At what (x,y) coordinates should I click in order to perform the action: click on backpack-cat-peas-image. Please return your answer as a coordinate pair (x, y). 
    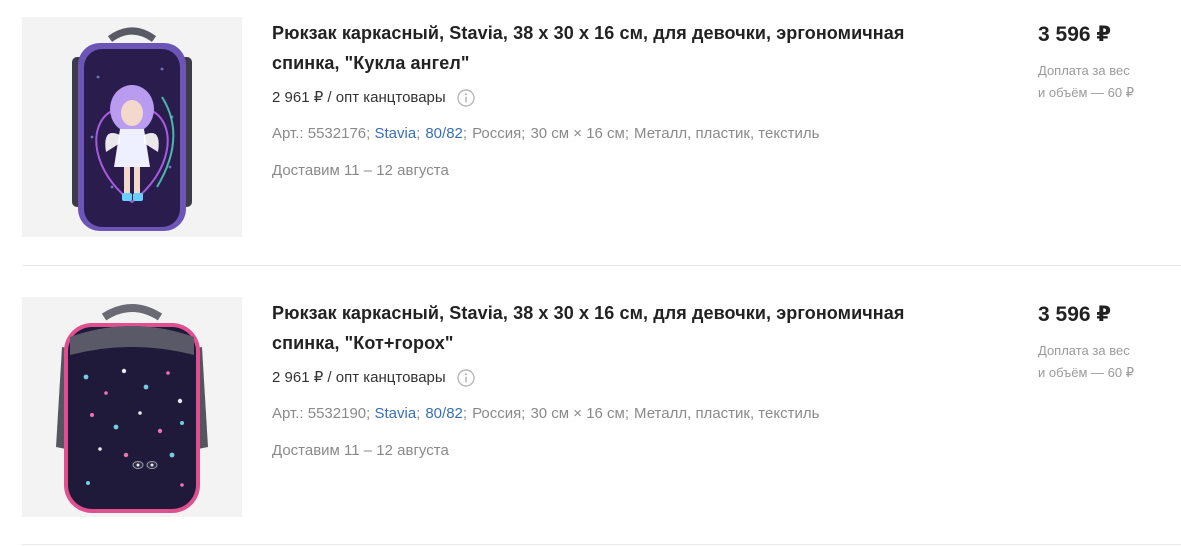
    Looking at the image, I should click on (132, 407).